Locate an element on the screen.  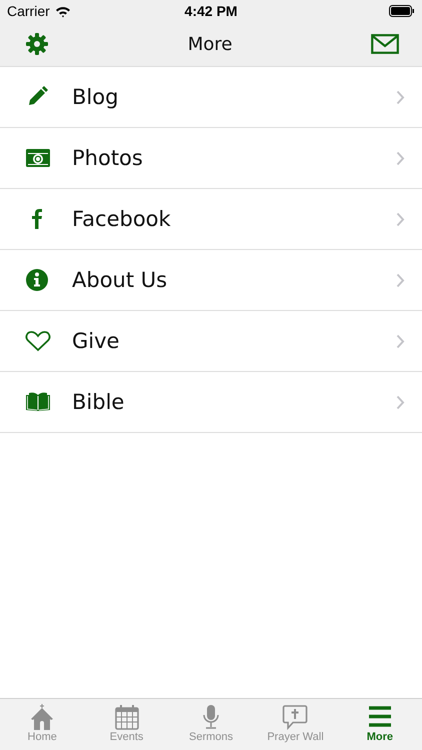
status-time: 4:42 PM is located at coordinates (211, 11).